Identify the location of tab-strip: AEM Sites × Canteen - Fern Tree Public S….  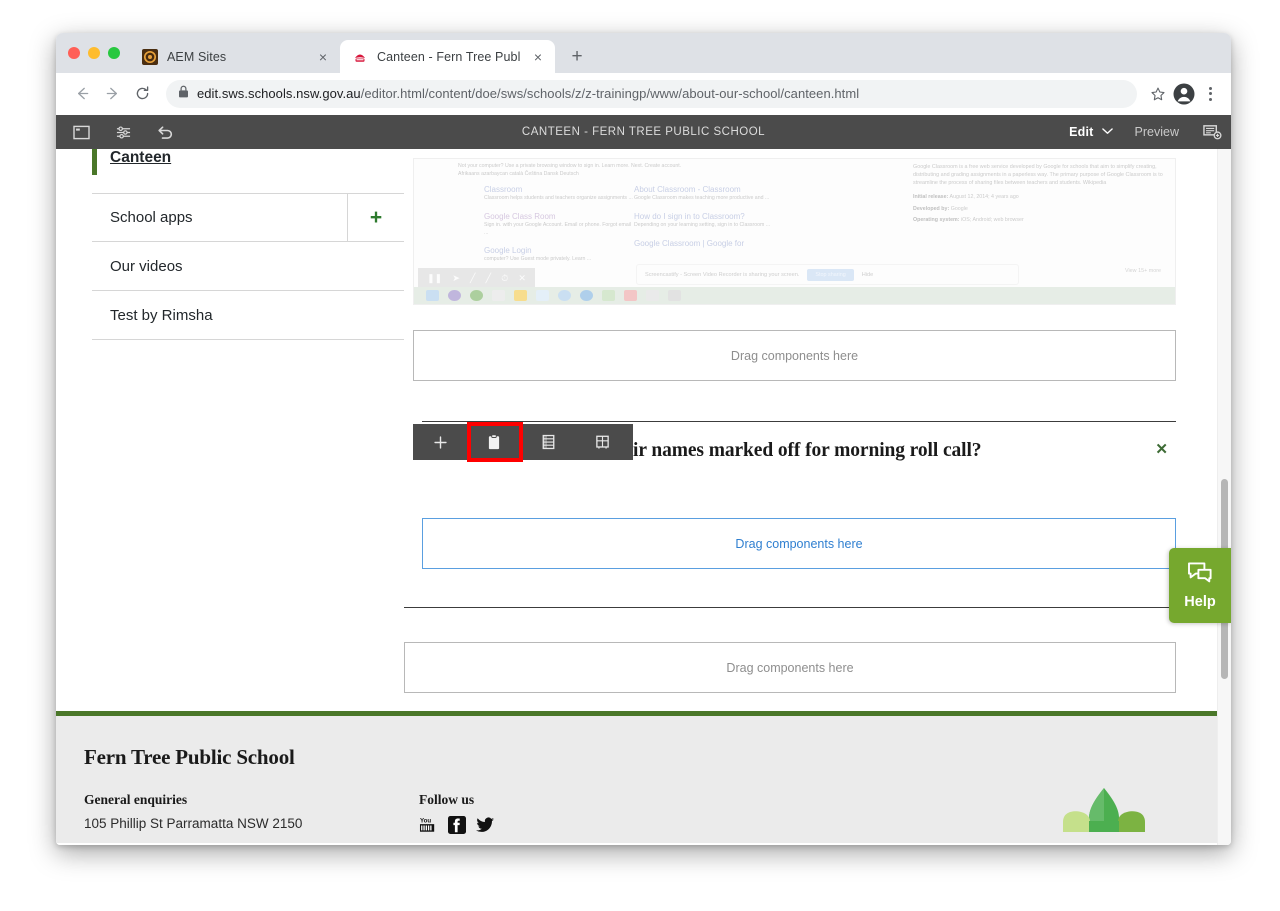
(643, 53).